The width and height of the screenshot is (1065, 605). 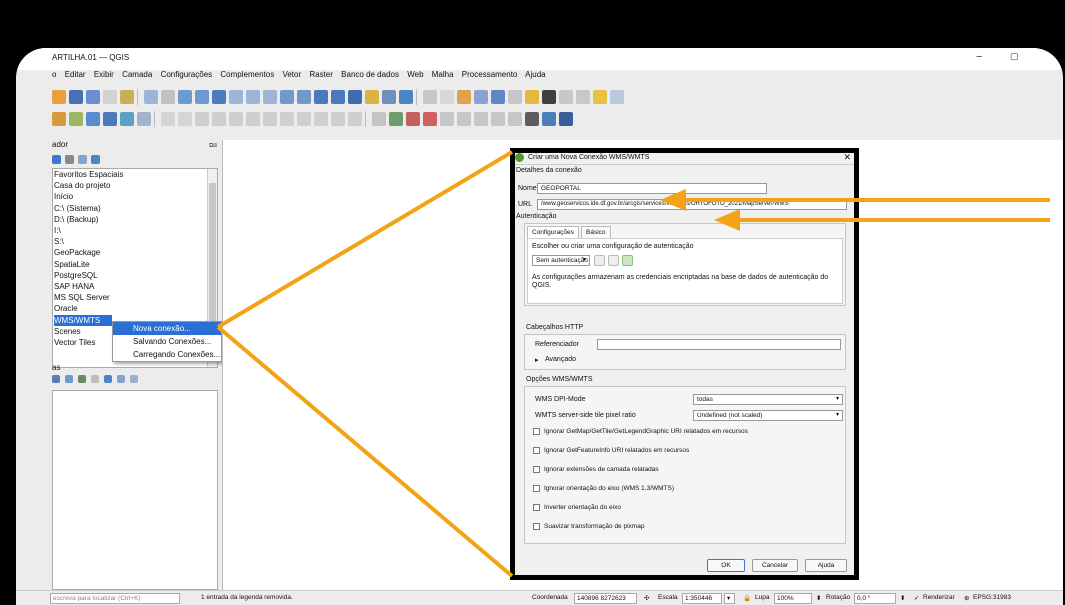 I want to click on locator-icon, so click(x=617, y=97).